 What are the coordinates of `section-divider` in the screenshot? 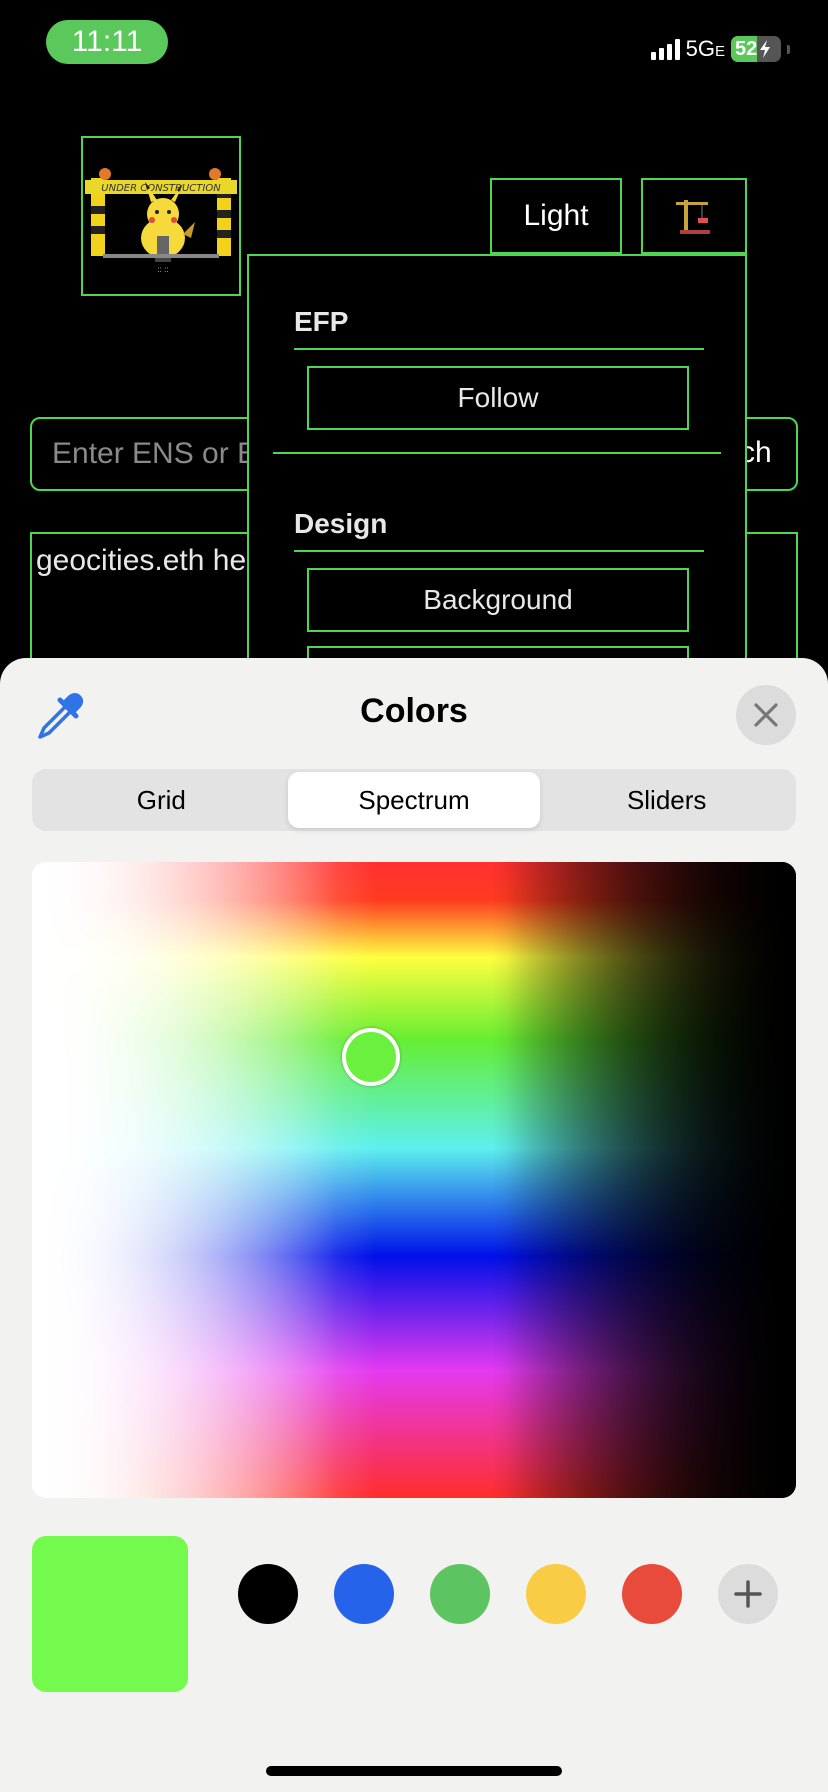 It's located at (497, 453).